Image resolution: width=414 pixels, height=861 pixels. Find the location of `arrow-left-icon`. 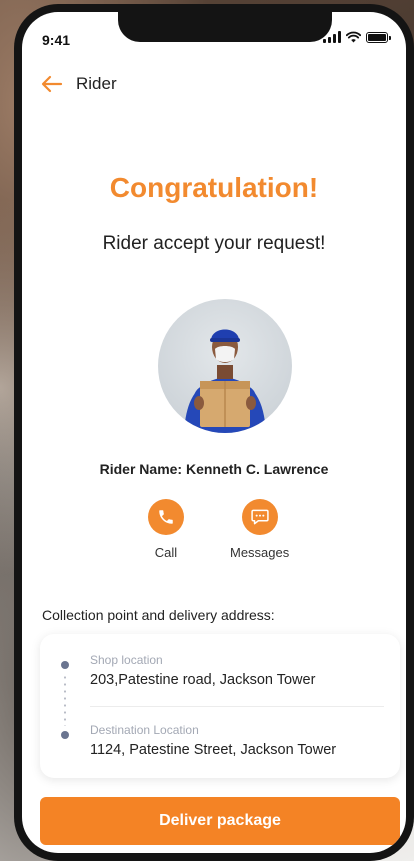

arrow-left-icon is located at coordinates (52, 84).